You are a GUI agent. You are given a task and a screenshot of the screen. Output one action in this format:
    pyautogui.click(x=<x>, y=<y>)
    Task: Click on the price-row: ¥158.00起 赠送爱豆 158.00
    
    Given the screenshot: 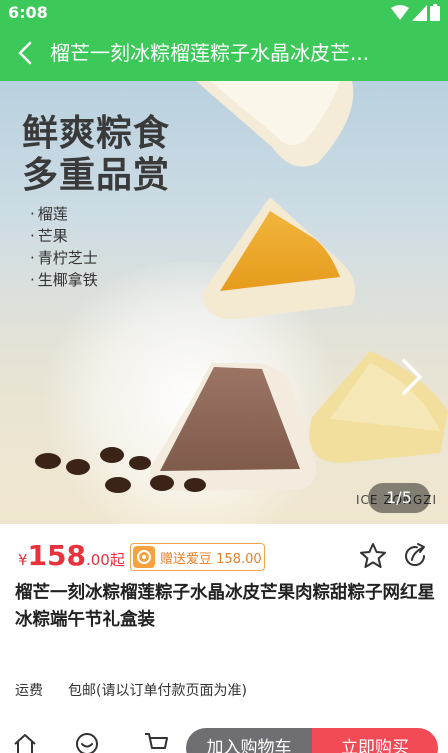 What is the action you would take?
    pyautogui.click(x=224, y=558)
    